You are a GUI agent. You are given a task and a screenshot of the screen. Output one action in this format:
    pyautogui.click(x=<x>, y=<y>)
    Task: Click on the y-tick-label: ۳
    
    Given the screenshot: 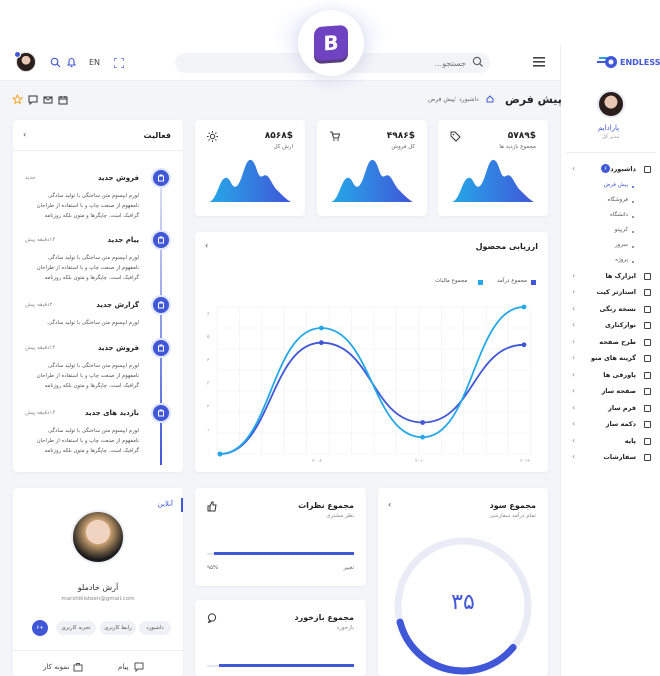 What is the action you would take?
    pyautogui.click(x=208, y=384)
    